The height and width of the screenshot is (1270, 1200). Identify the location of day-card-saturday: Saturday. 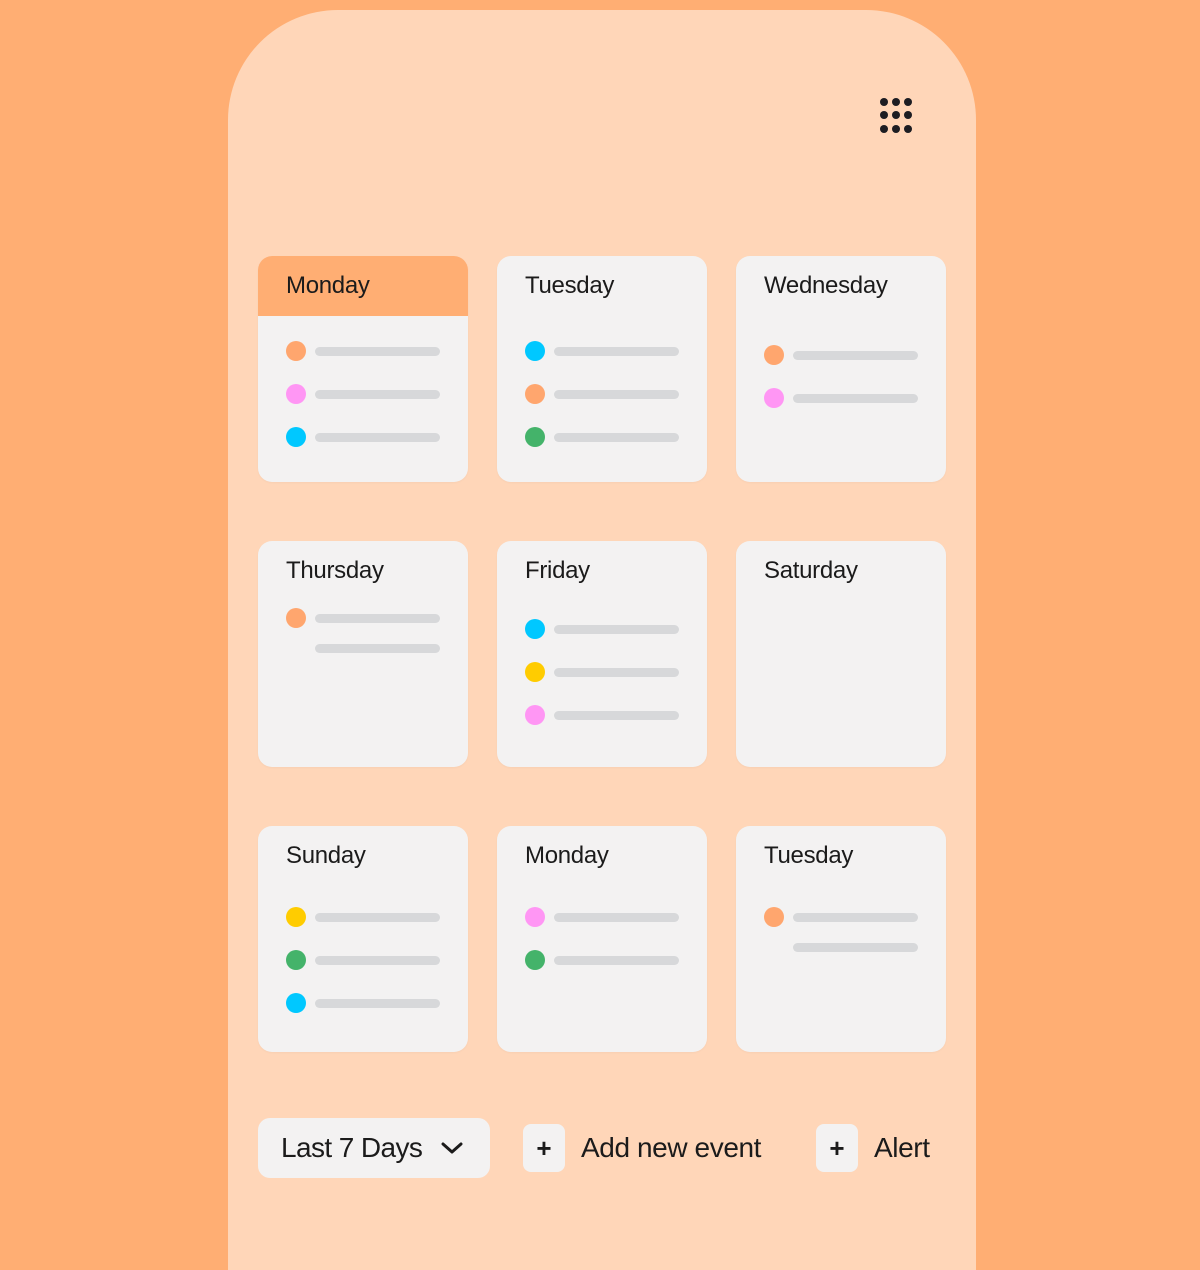
(841, 654).